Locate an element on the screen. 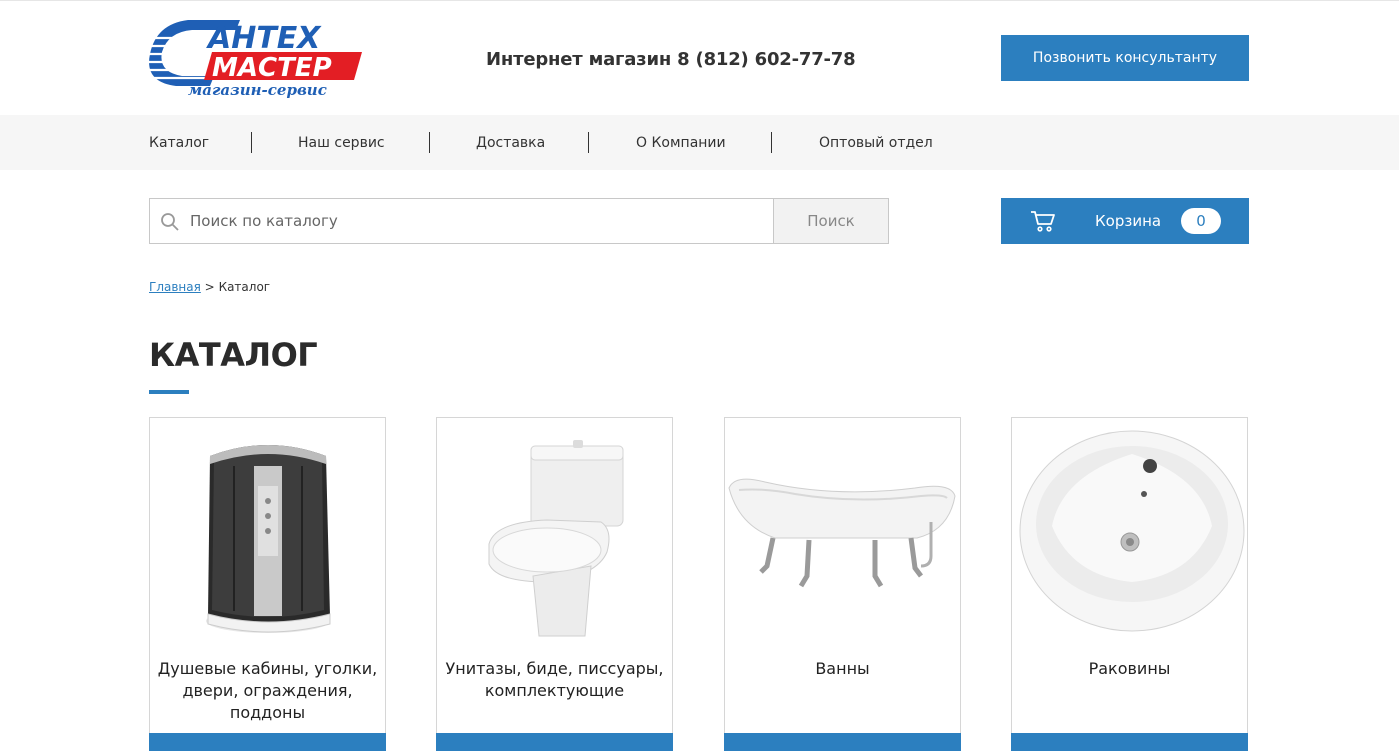  catalog-card-sinks: Раковины is located at coordinates (1129, 584).